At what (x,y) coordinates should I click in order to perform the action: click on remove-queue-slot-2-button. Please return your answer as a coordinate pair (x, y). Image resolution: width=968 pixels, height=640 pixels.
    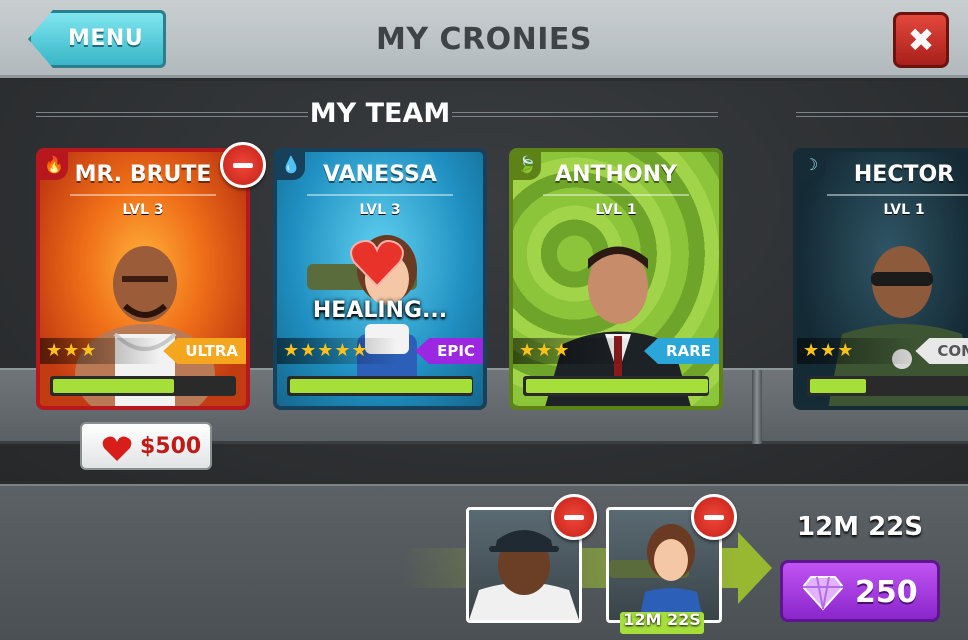
    Looking at the image, I should click on (714, 517).